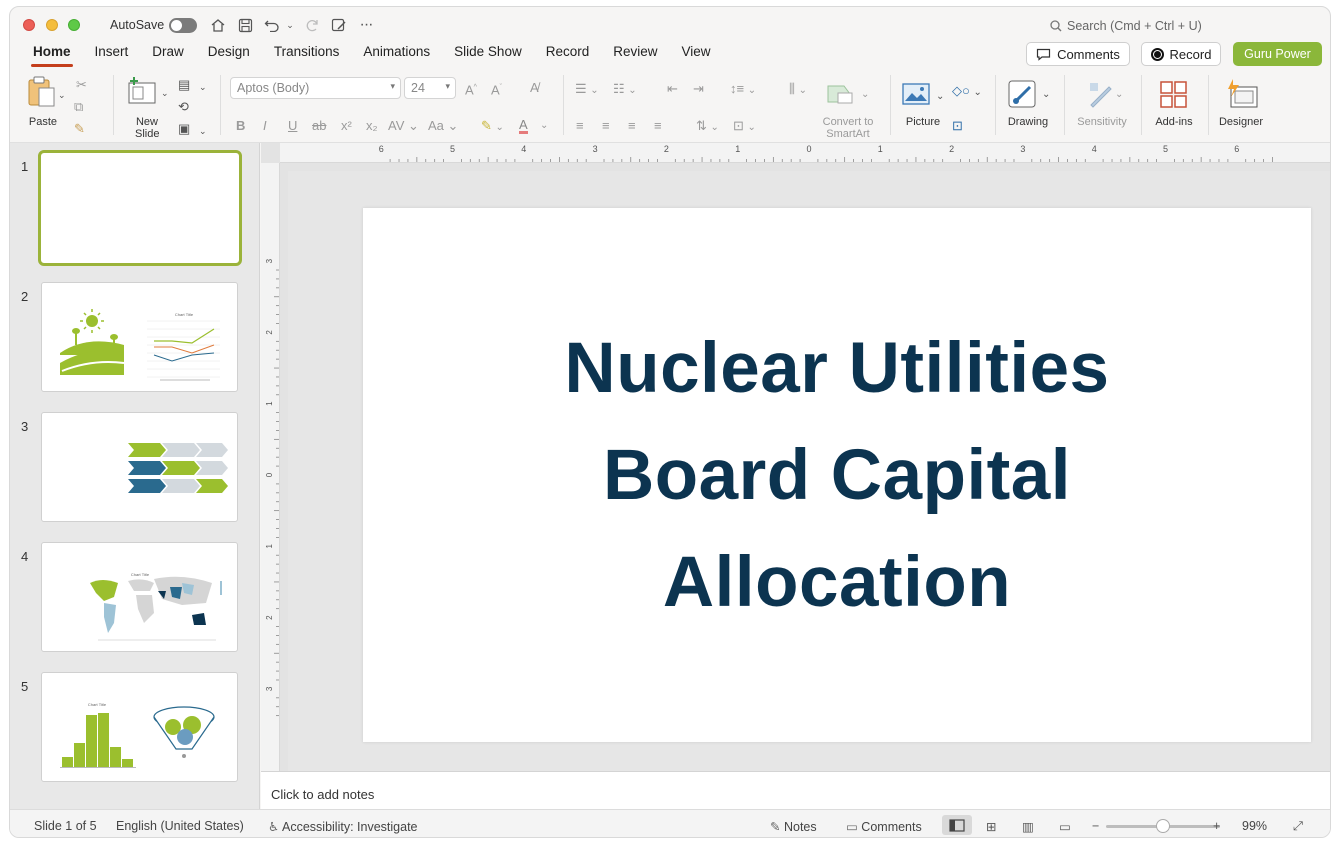  I want to click on tab-home: Home, so click(52, 55).